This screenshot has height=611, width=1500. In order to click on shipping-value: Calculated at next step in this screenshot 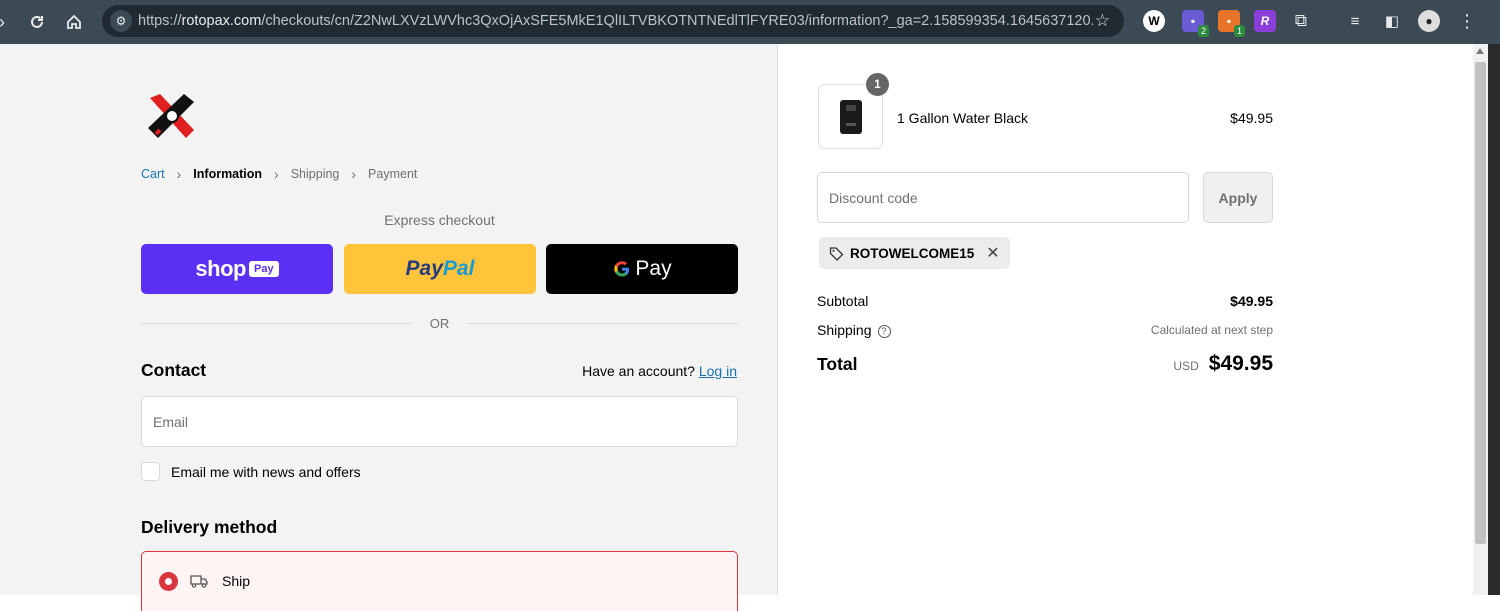, I will do `click(1211, 330)`.